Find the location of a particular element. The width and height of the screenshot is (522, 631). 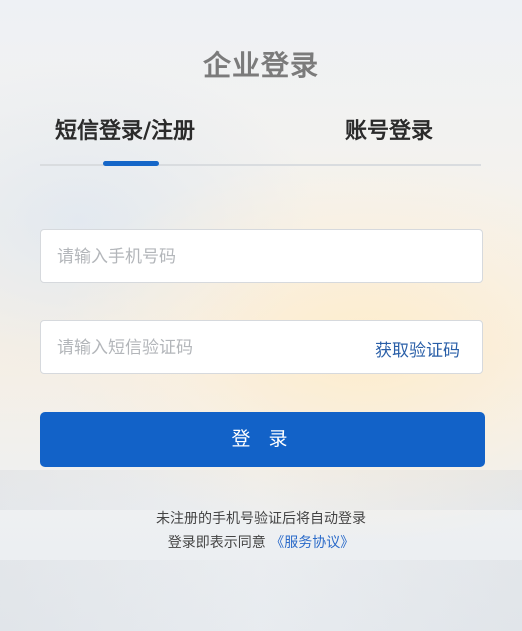

sms-code-field: 获取验证码 is located at coordinates (261, 347).